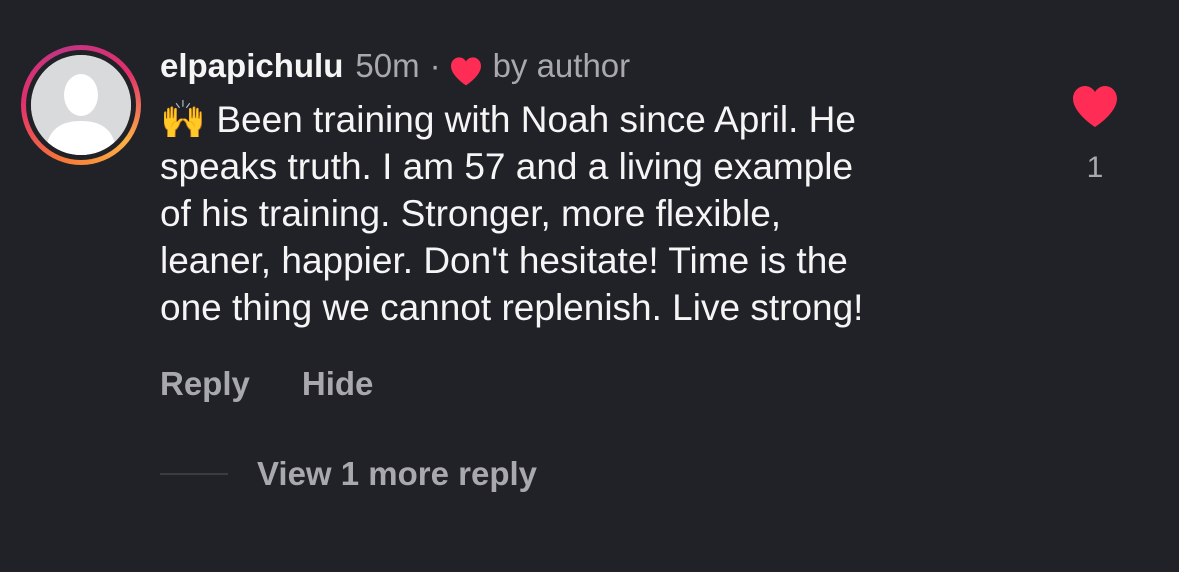 The height and width of the screenshot is (572, 1179). What do you see at coordinates (194, 474) in the screenshot?
I see `replies-divider` at bounding box center [194, 474].